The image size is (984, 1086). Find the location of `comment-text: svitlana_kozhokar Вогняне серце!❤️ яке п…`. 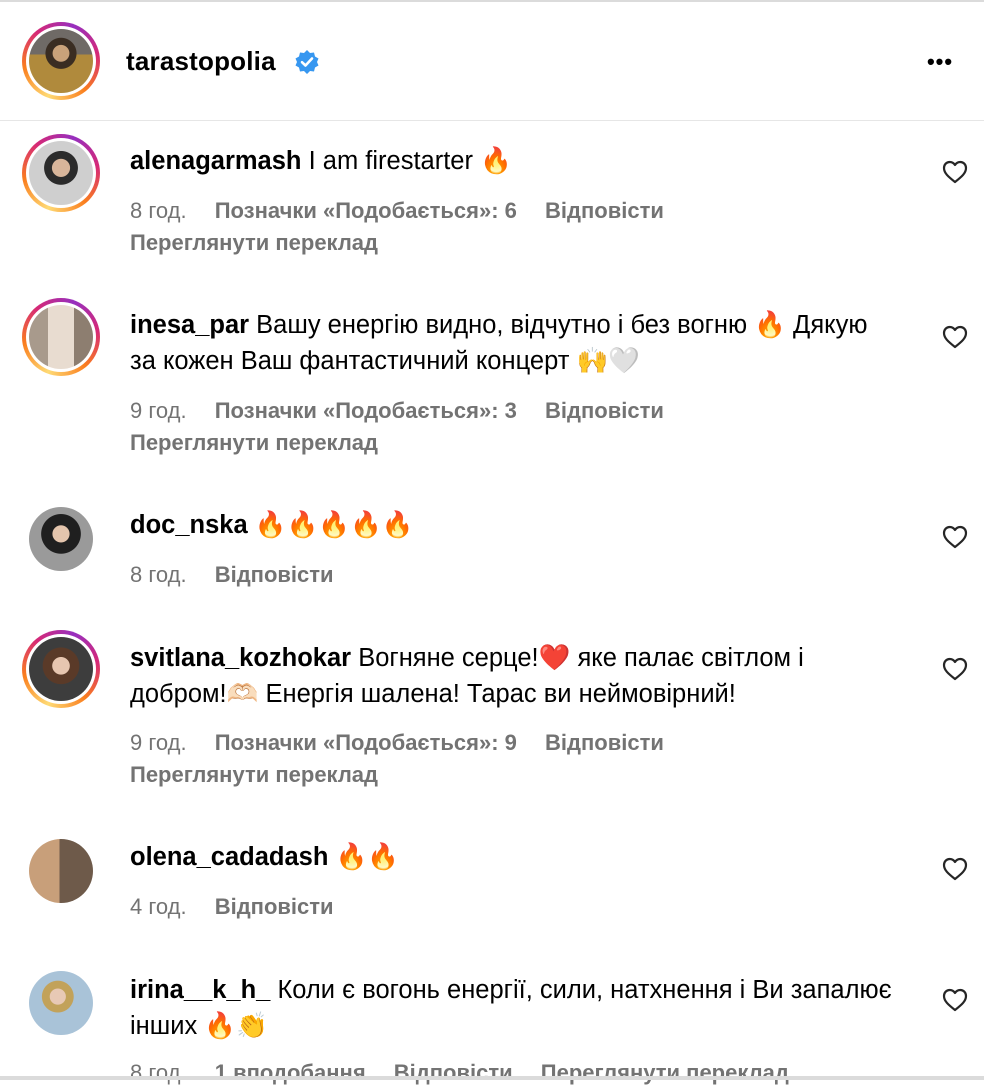

comment-text: svitlana_kozhokar Вогняне серце!❤️ яке п… is located at coordinates (515, 676).